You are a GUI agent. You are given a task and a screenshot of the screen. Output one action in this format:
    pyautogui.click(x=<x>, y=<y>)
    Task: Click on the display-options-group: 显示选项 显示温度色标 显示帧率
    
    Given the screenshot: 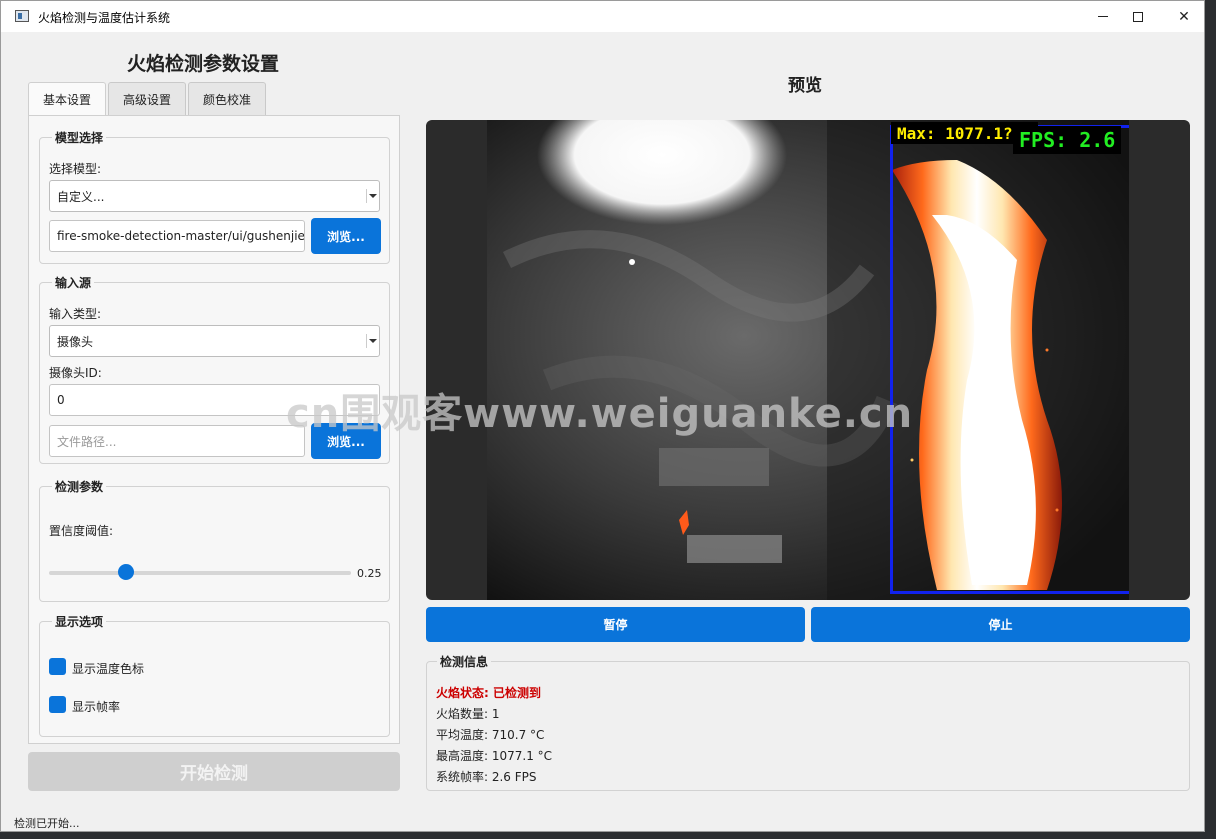 What is the action you would take?
    pyautogui.click(x=214, y=675)
    